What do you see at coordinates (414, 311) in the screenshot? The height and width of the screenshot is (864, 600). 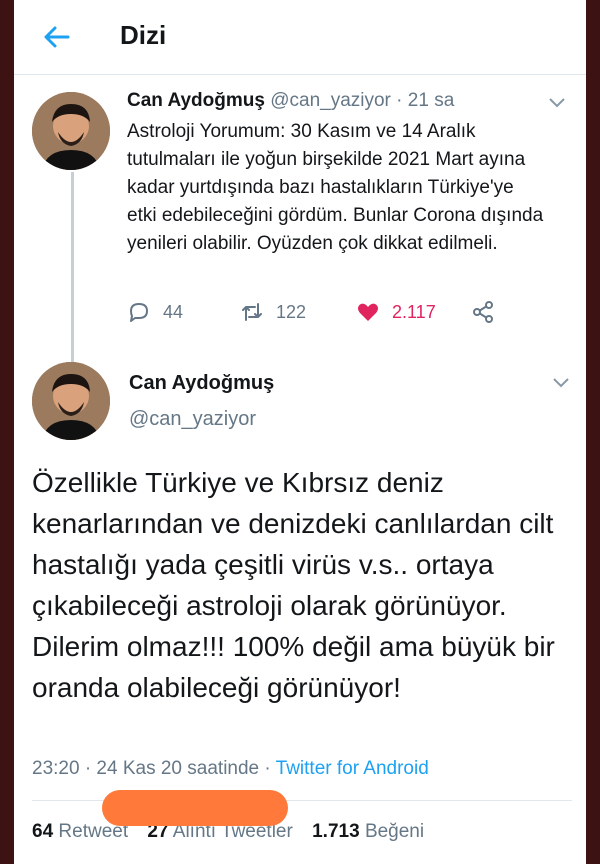 I see `like-count: 2.117` at bounding box center [414, 311].